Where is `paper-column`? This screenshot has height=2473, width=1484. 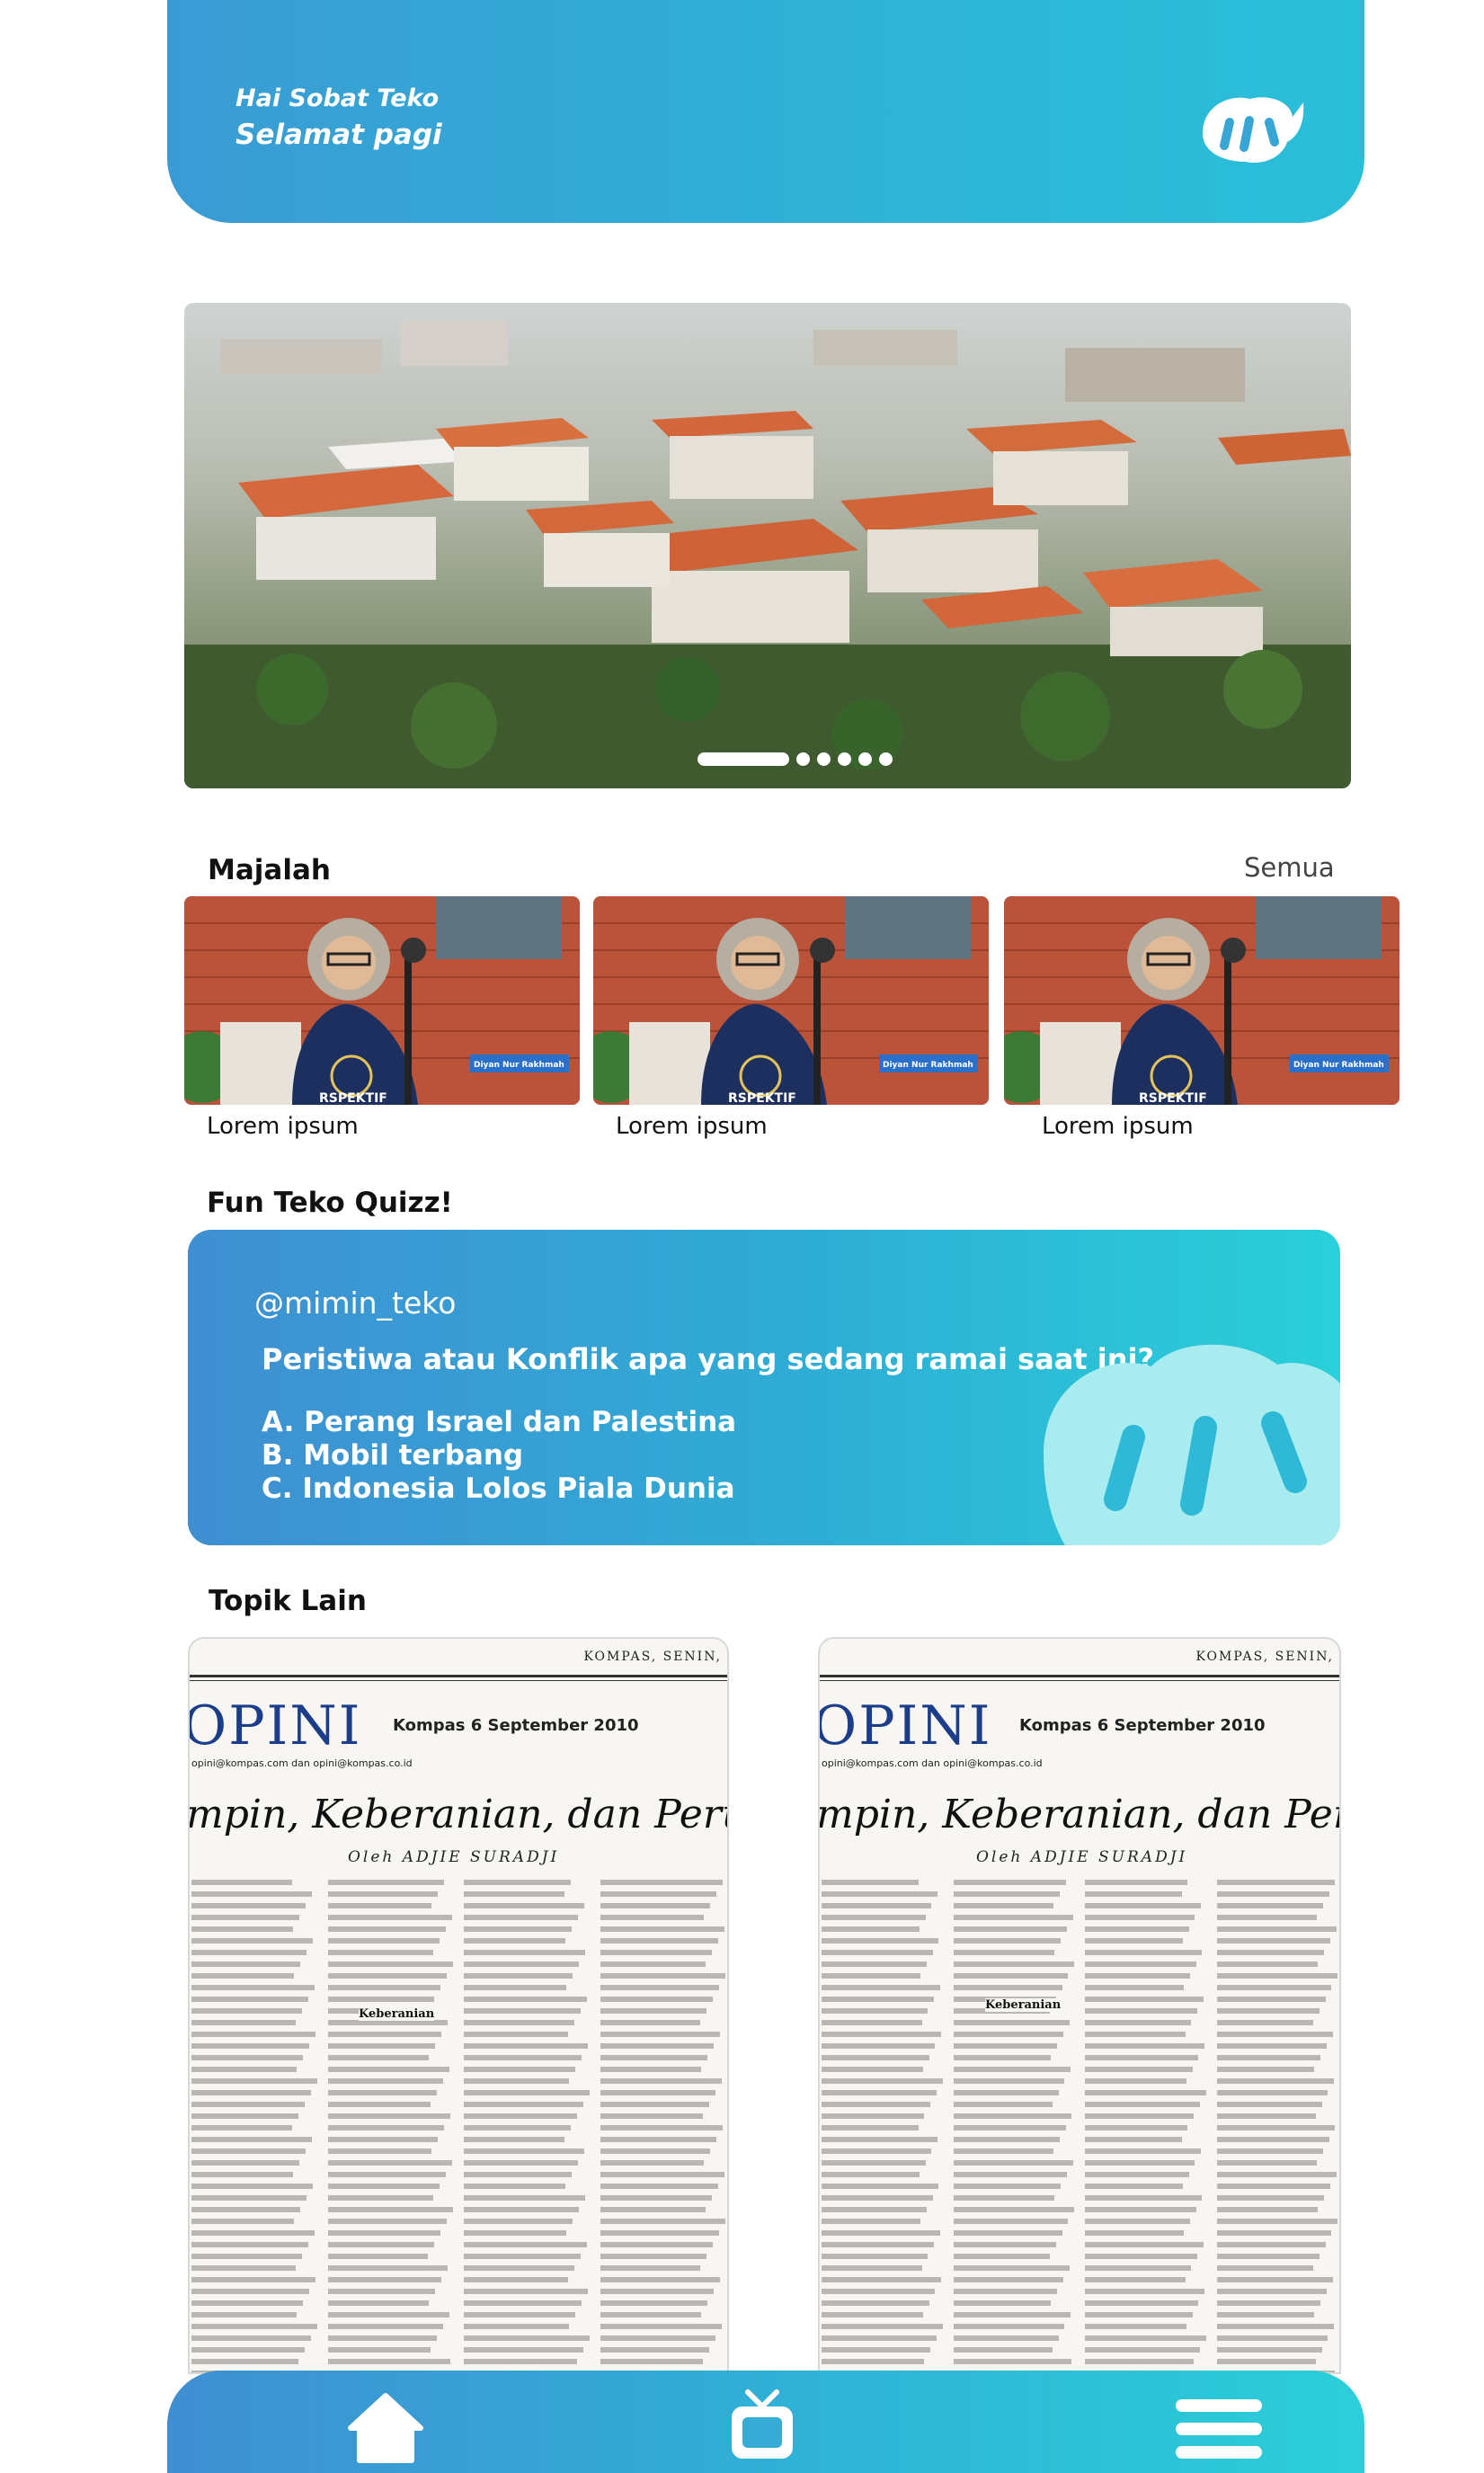 paper-column is located at coordinates (662, 2126).